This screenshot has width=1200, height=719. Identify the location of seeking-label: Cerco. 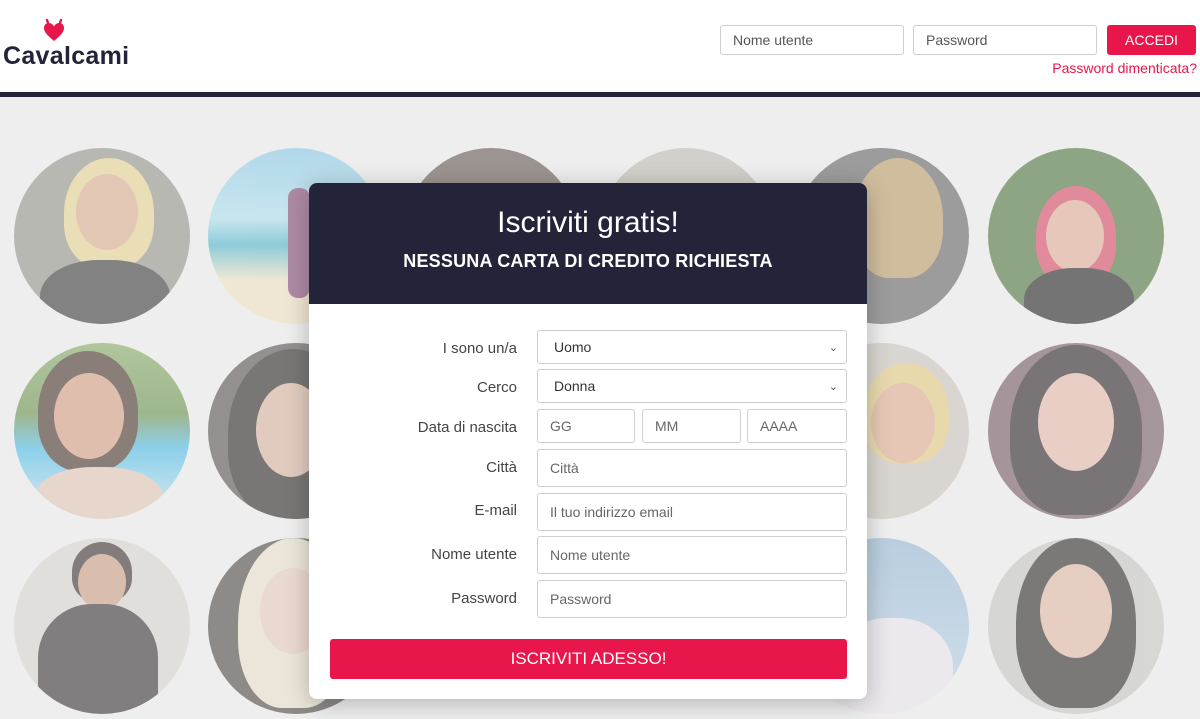
(496, 387).